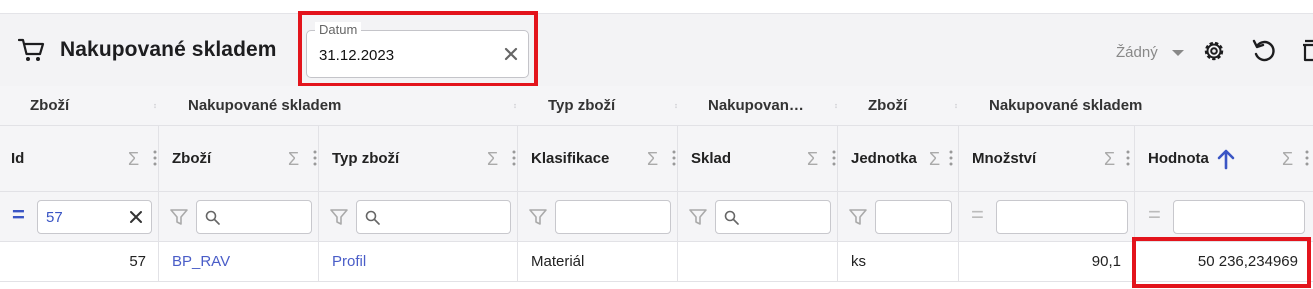 The image size is (1313, 289). I want to click on column-header-jednotka: Jednotka, so click(884, 159).